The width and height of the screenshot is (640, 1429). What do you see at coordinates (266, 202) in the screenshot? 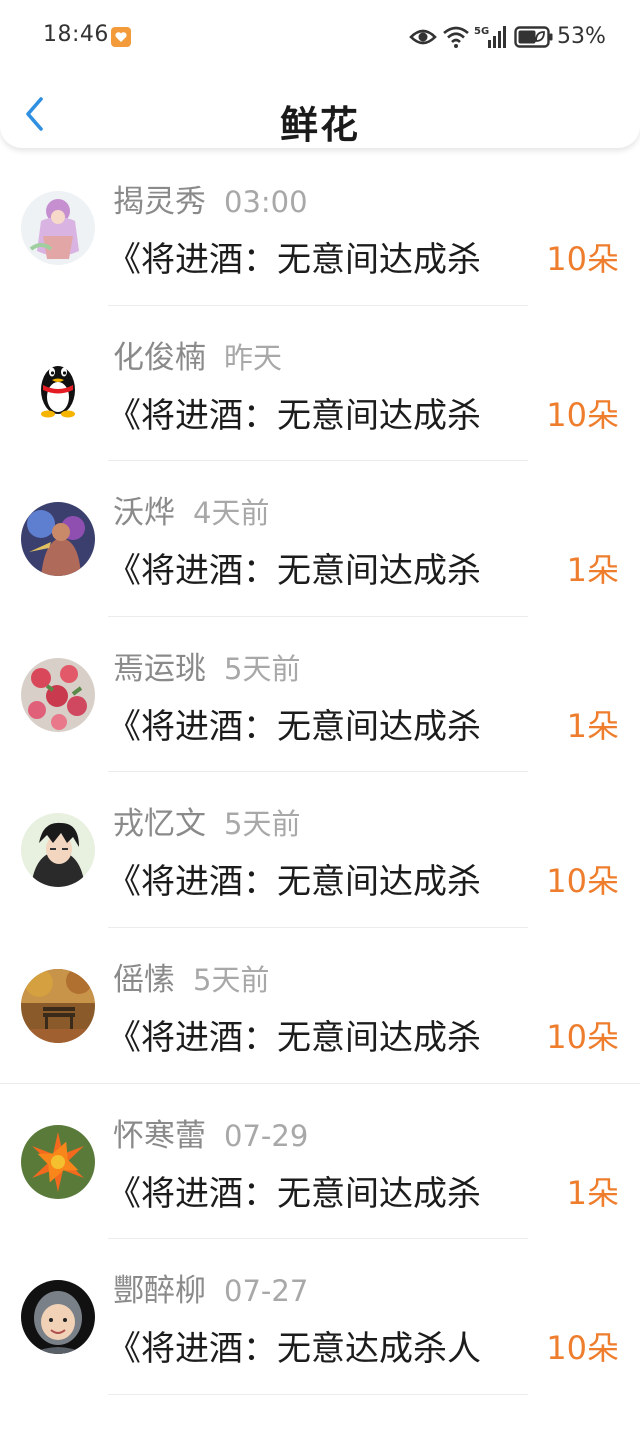
I see `send-time: 03:00` at bounding box center [266, 202].